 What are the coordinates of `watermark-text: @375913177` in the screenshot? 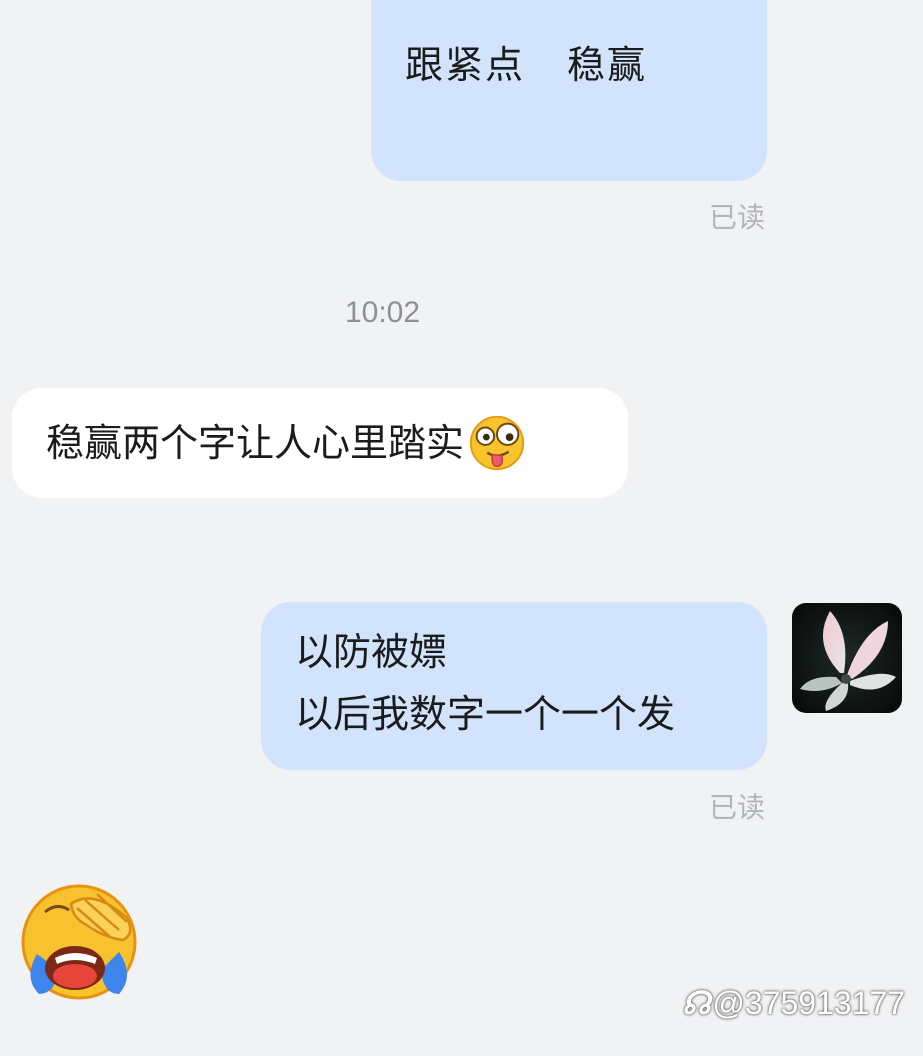 It's located at (809, 1003).